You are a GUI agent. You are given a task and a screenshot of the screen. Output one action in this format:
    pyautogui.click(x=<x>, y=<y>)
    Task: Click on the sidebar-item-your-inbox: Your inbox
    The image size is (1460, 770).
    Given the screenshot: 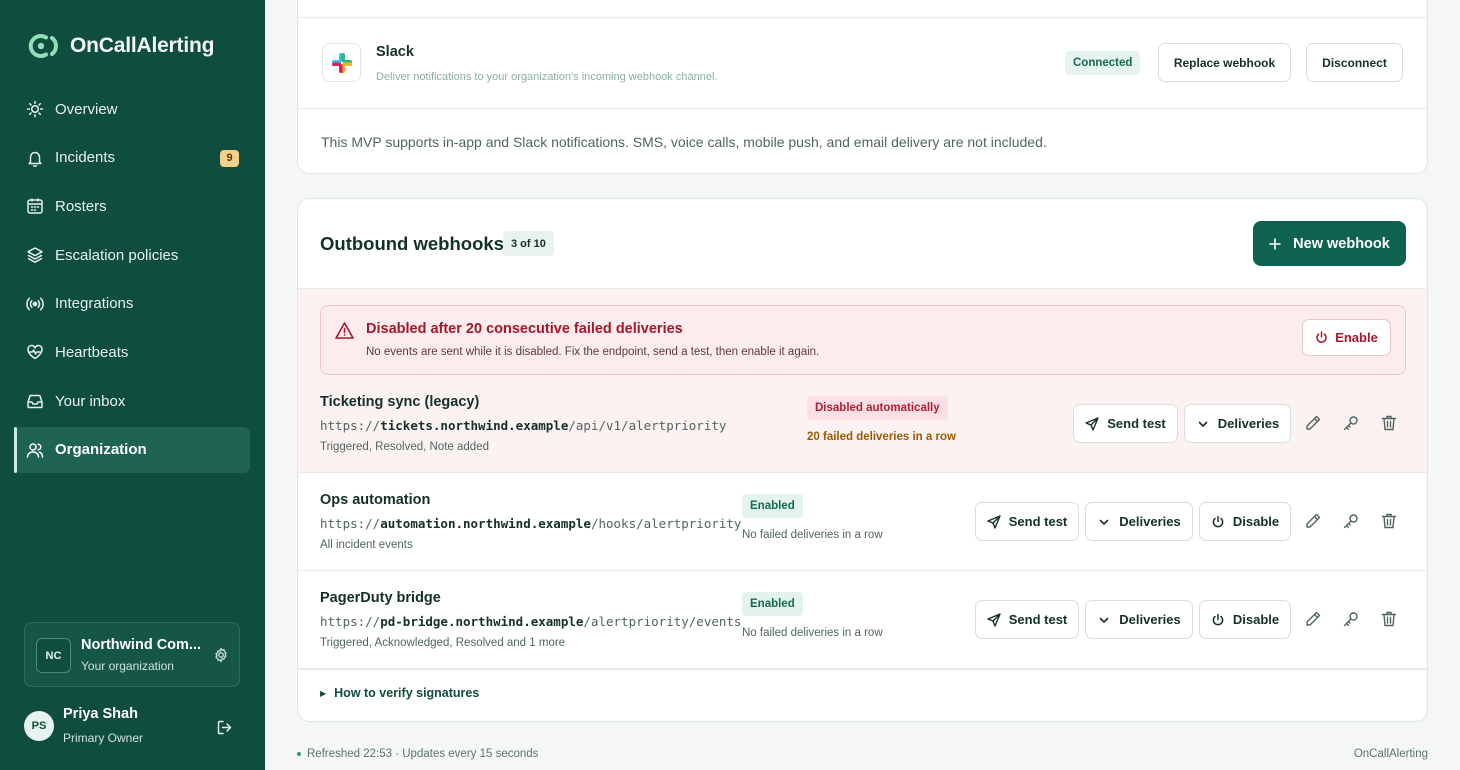 What is the action you would take?
    pyautogui.click(x=132, y=401)
    